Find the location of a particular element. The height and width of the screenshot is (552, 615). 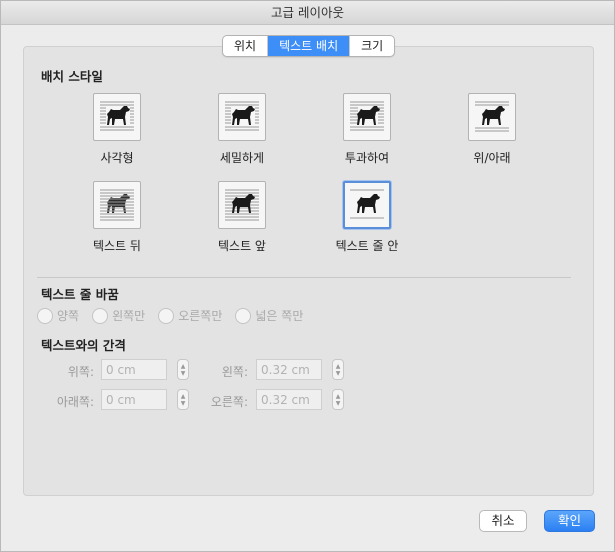

section-divider is located at coordinates (304, 277).